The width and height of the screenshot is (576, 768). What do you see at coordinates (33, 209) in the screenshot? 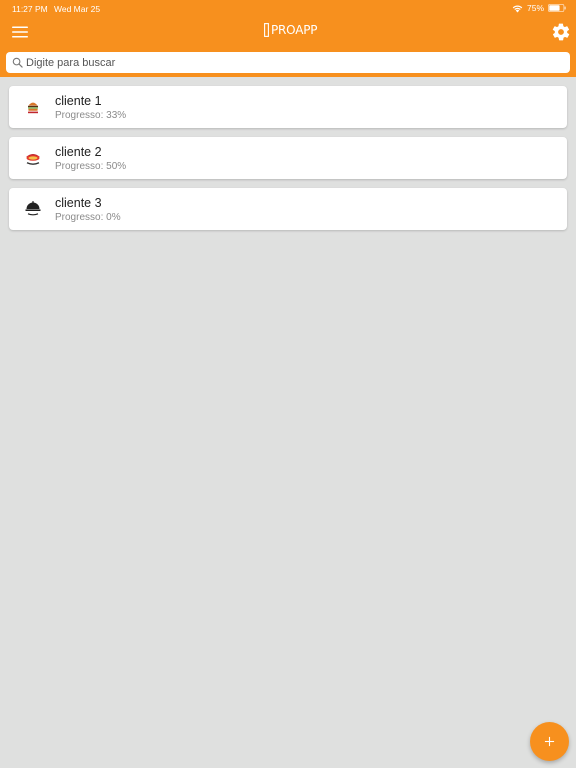
I see `restaurant-logo-icon` at bounding box center [33, 209].